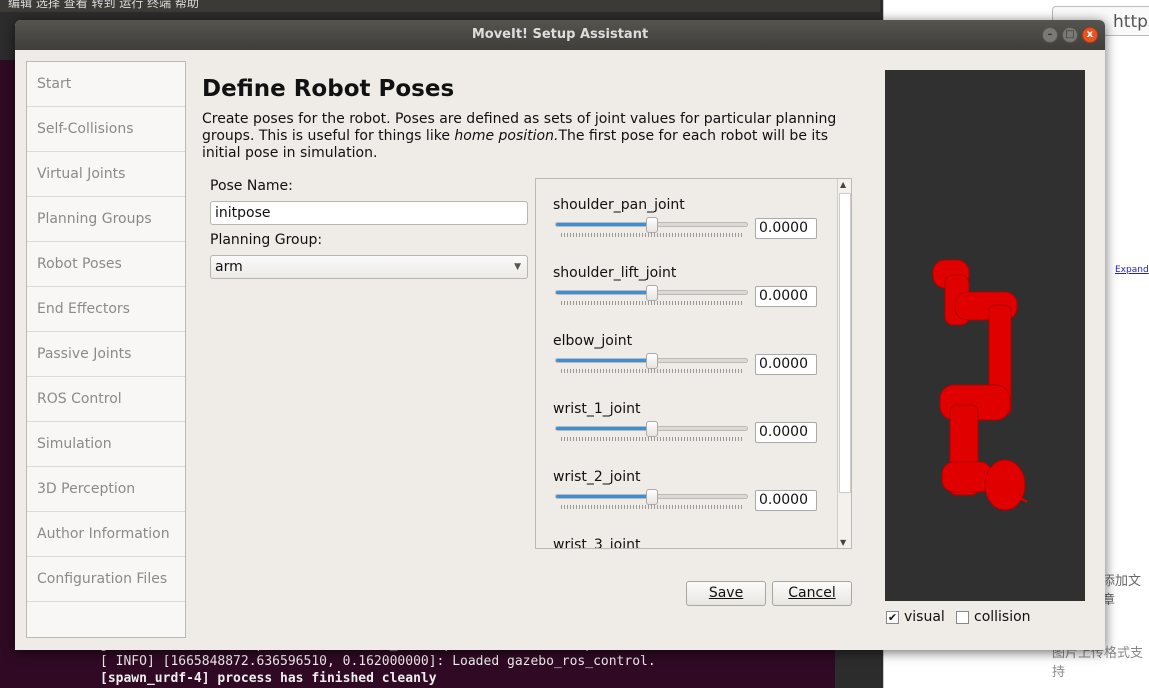  What do you see at coordinates (106, 579) in the screenshot?
I see `sidebar-item-configuration-files: Configuration Files` at bounding box center [106, 579].